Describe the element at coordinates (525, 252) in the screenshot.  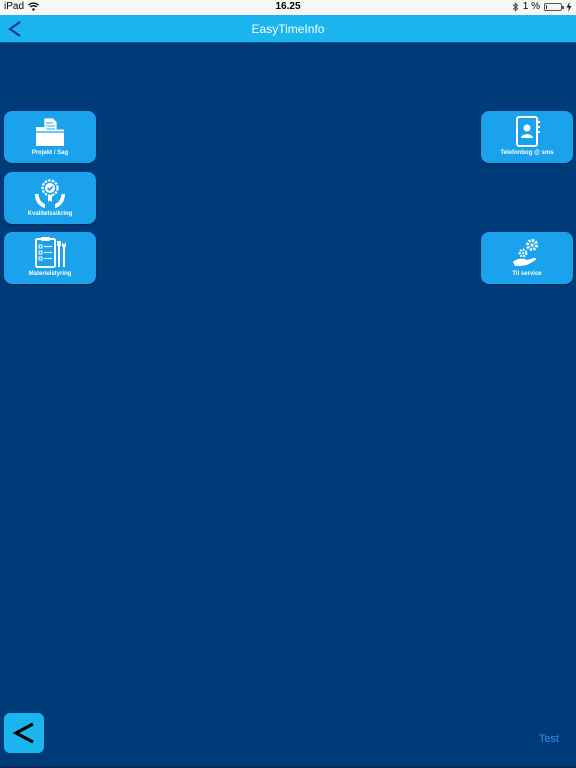
I see `hand-gears-icon` at that location.